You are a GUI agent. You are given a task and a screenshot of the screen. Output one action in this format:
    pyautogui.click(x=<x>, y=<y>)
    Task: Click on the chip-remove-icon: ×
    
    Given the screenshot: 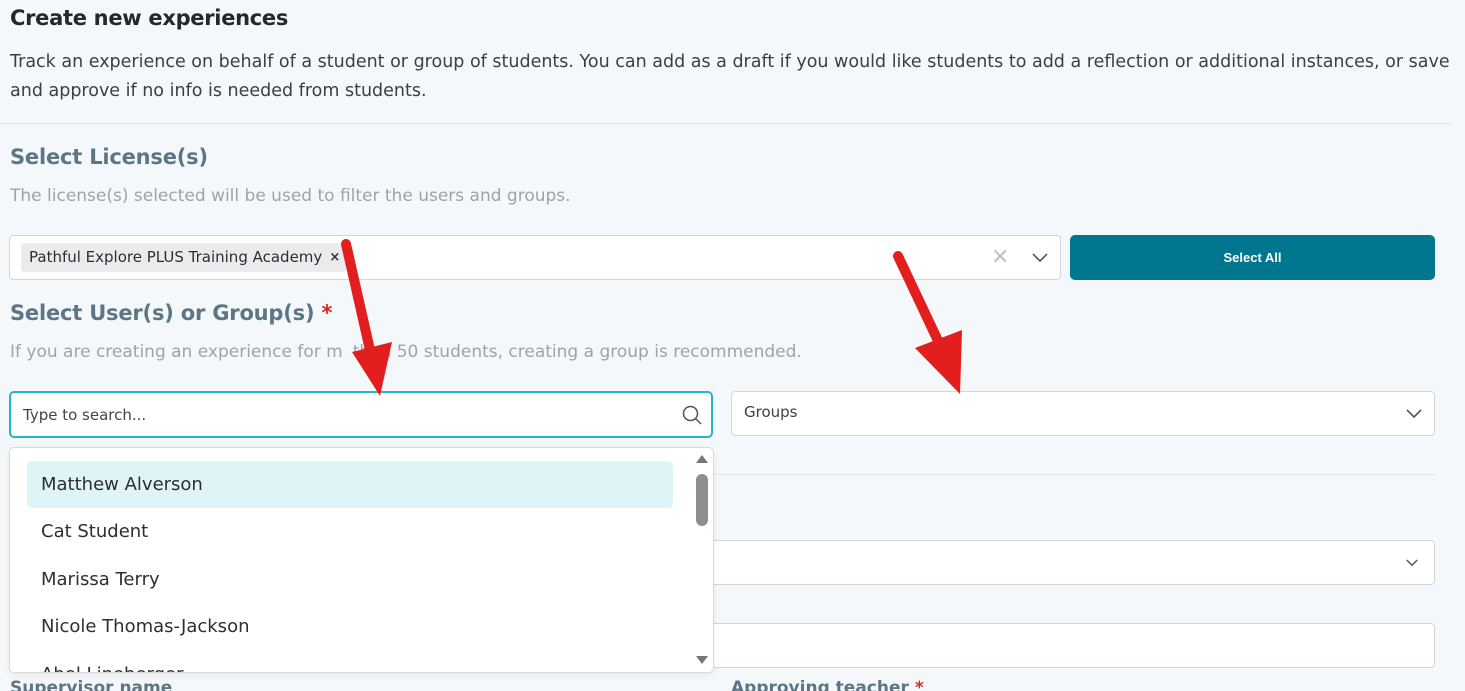 What is the action you would take?
    pyautogui.click(x=334, y=257)
    